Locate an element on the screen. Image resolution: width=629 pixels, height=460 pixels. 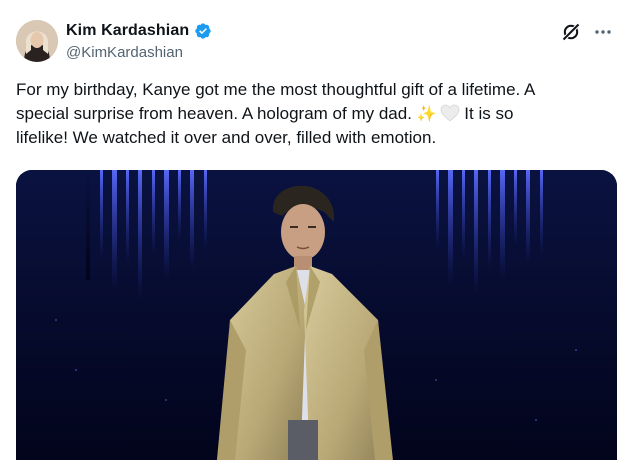
author-display-name: Kim Kardashian is located at coordinates (127, 31).